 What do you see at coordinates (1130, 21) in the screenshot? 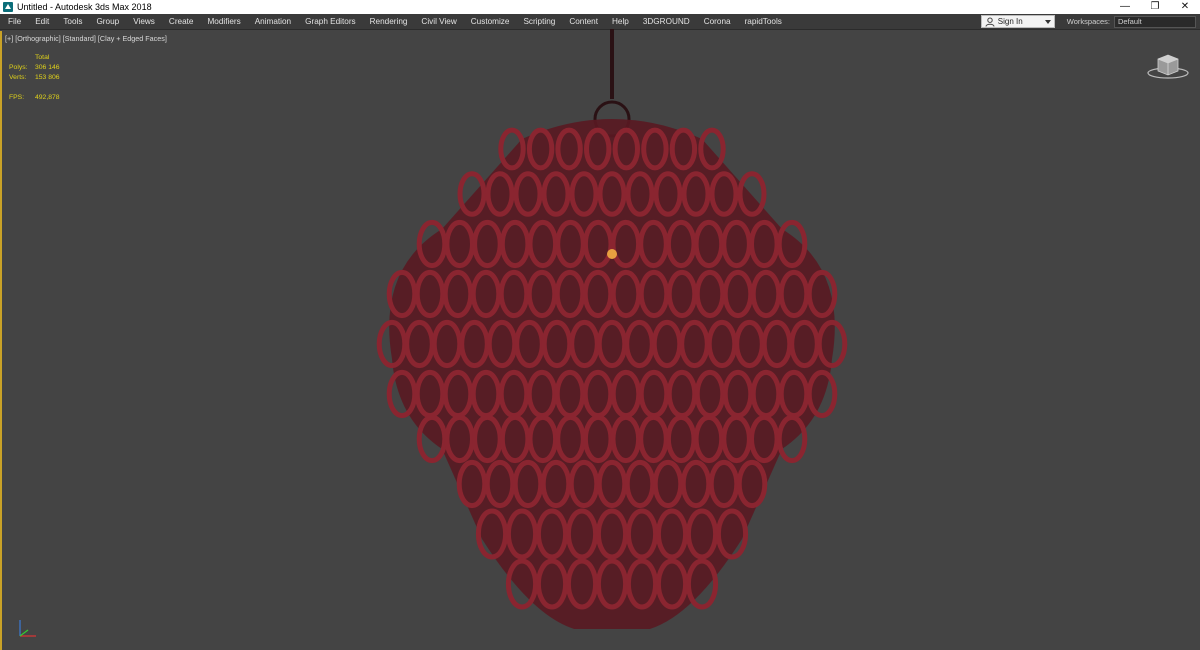
I see `workspaces-value: Default` at bounding box center [1130, 21].